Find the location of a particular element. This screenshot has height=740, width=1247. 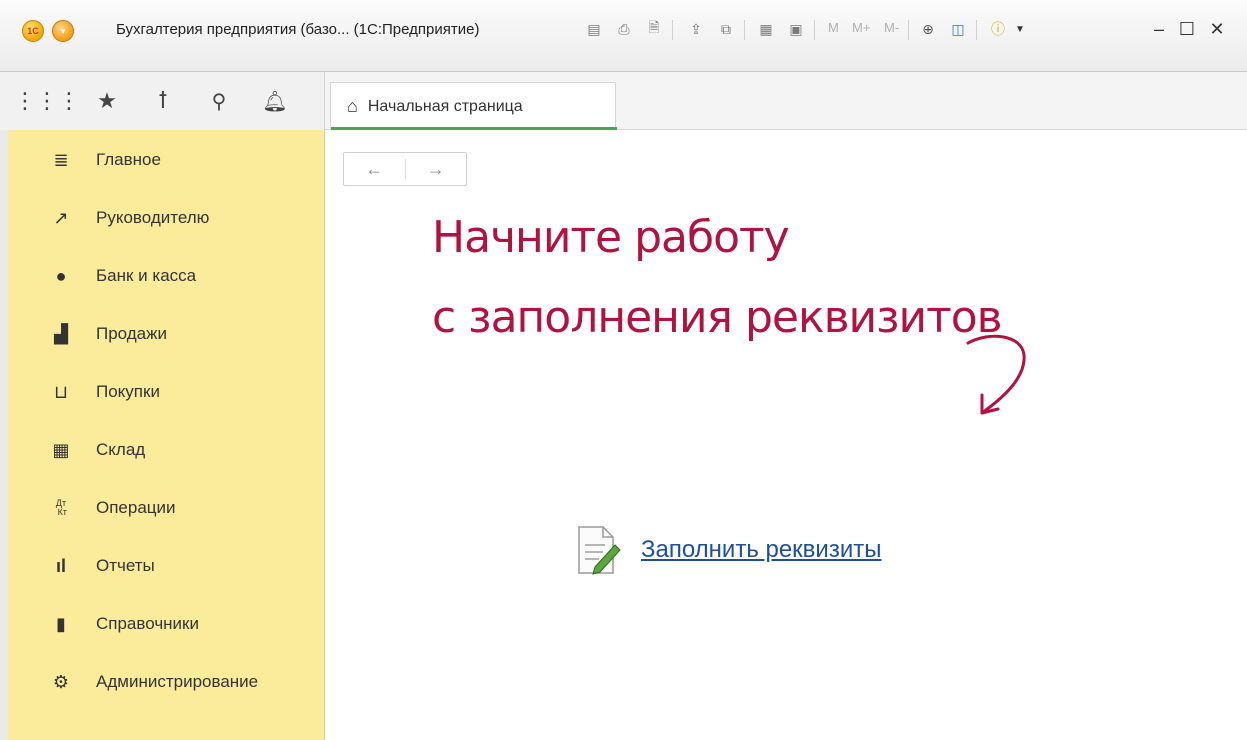

bag-icon: ▟ is located at coordinates (61, 333).